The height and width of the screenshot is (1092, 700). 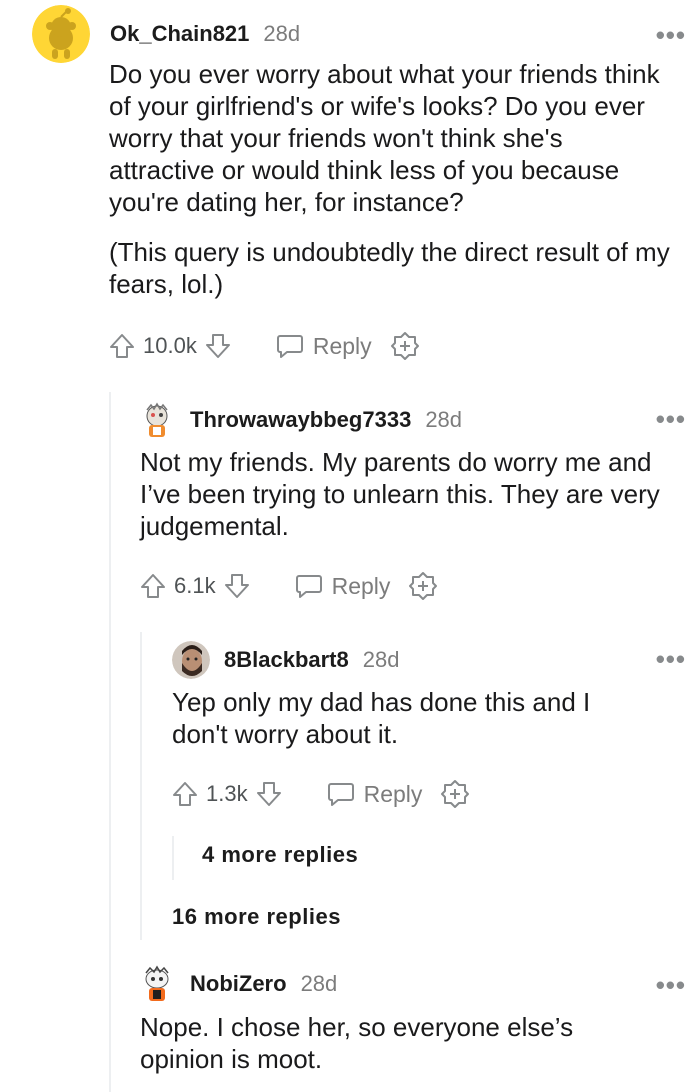 I want to click on vote-count: 10.0k, so click(x=170, y=345).